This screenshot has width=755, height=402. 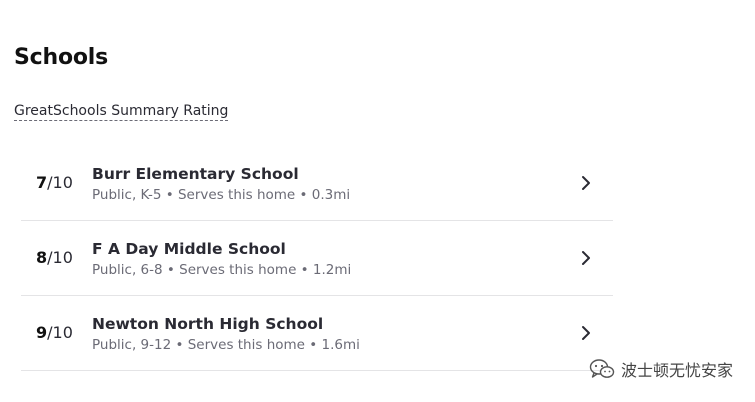 I want to click on school-rating: 9/10, so click(x=54, y=333).